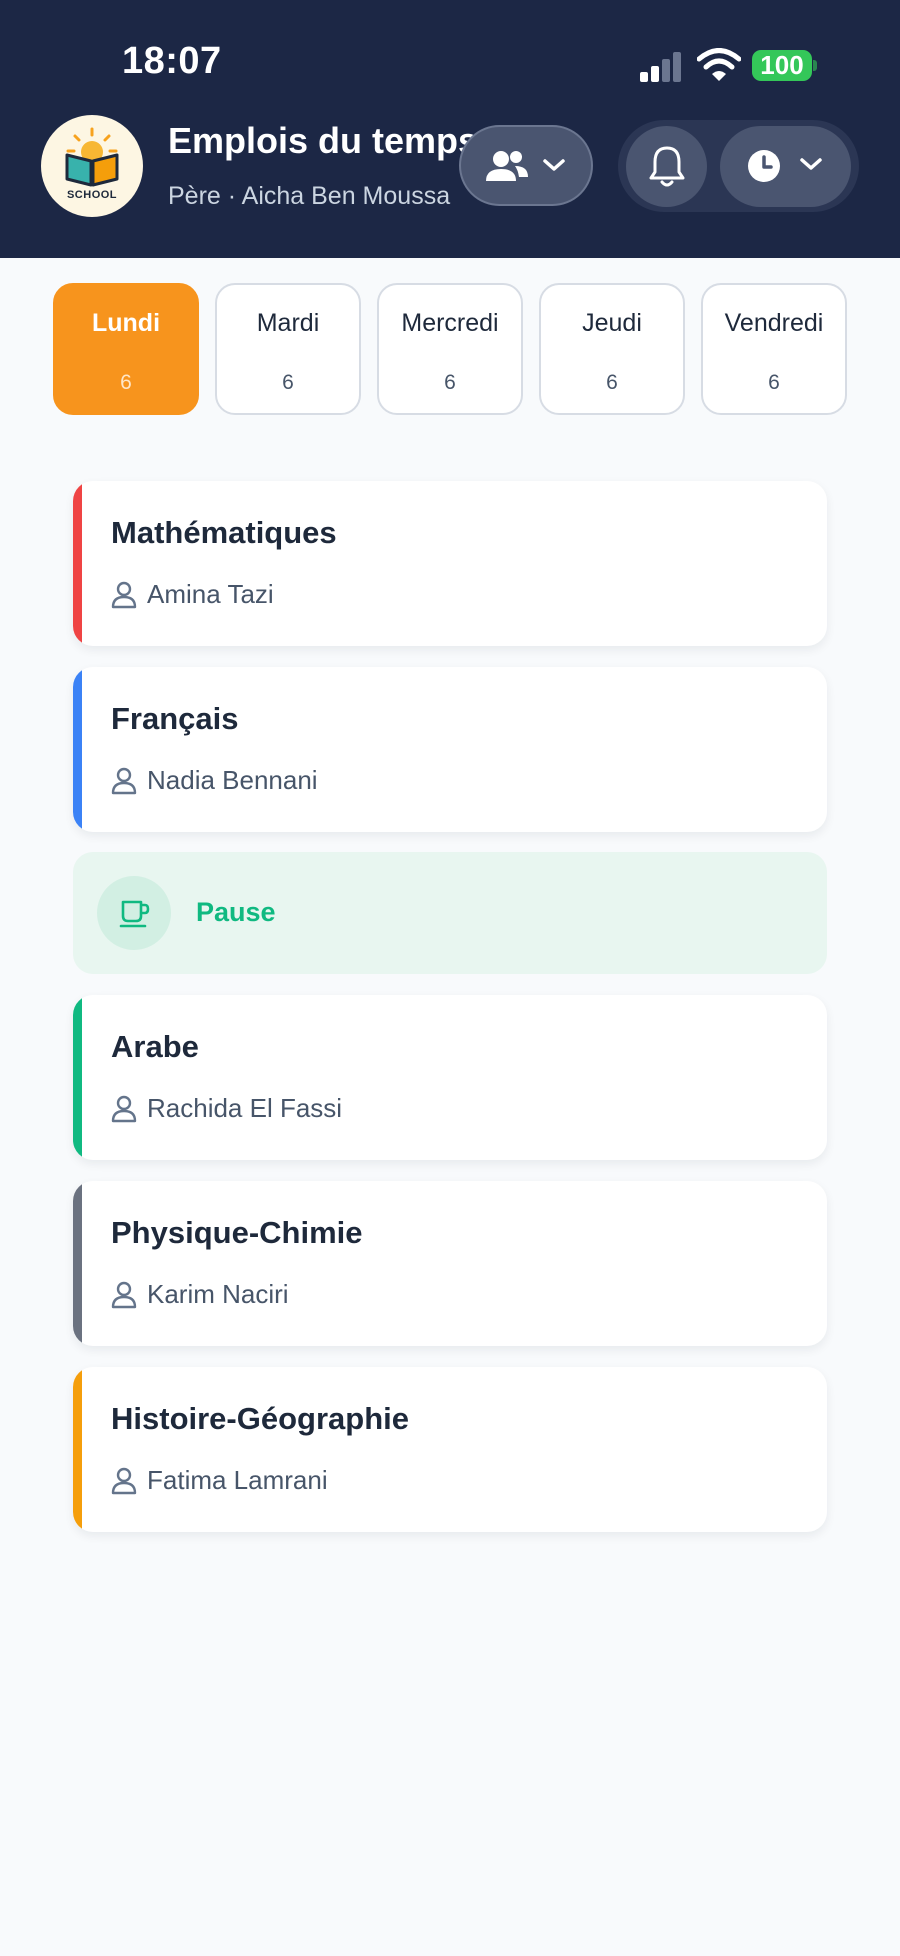  What do you see at coordinates (232, 780) in the screenshot?
I see `lesson-teacher: Nadia Bennani` at bounding box center [232, 780].